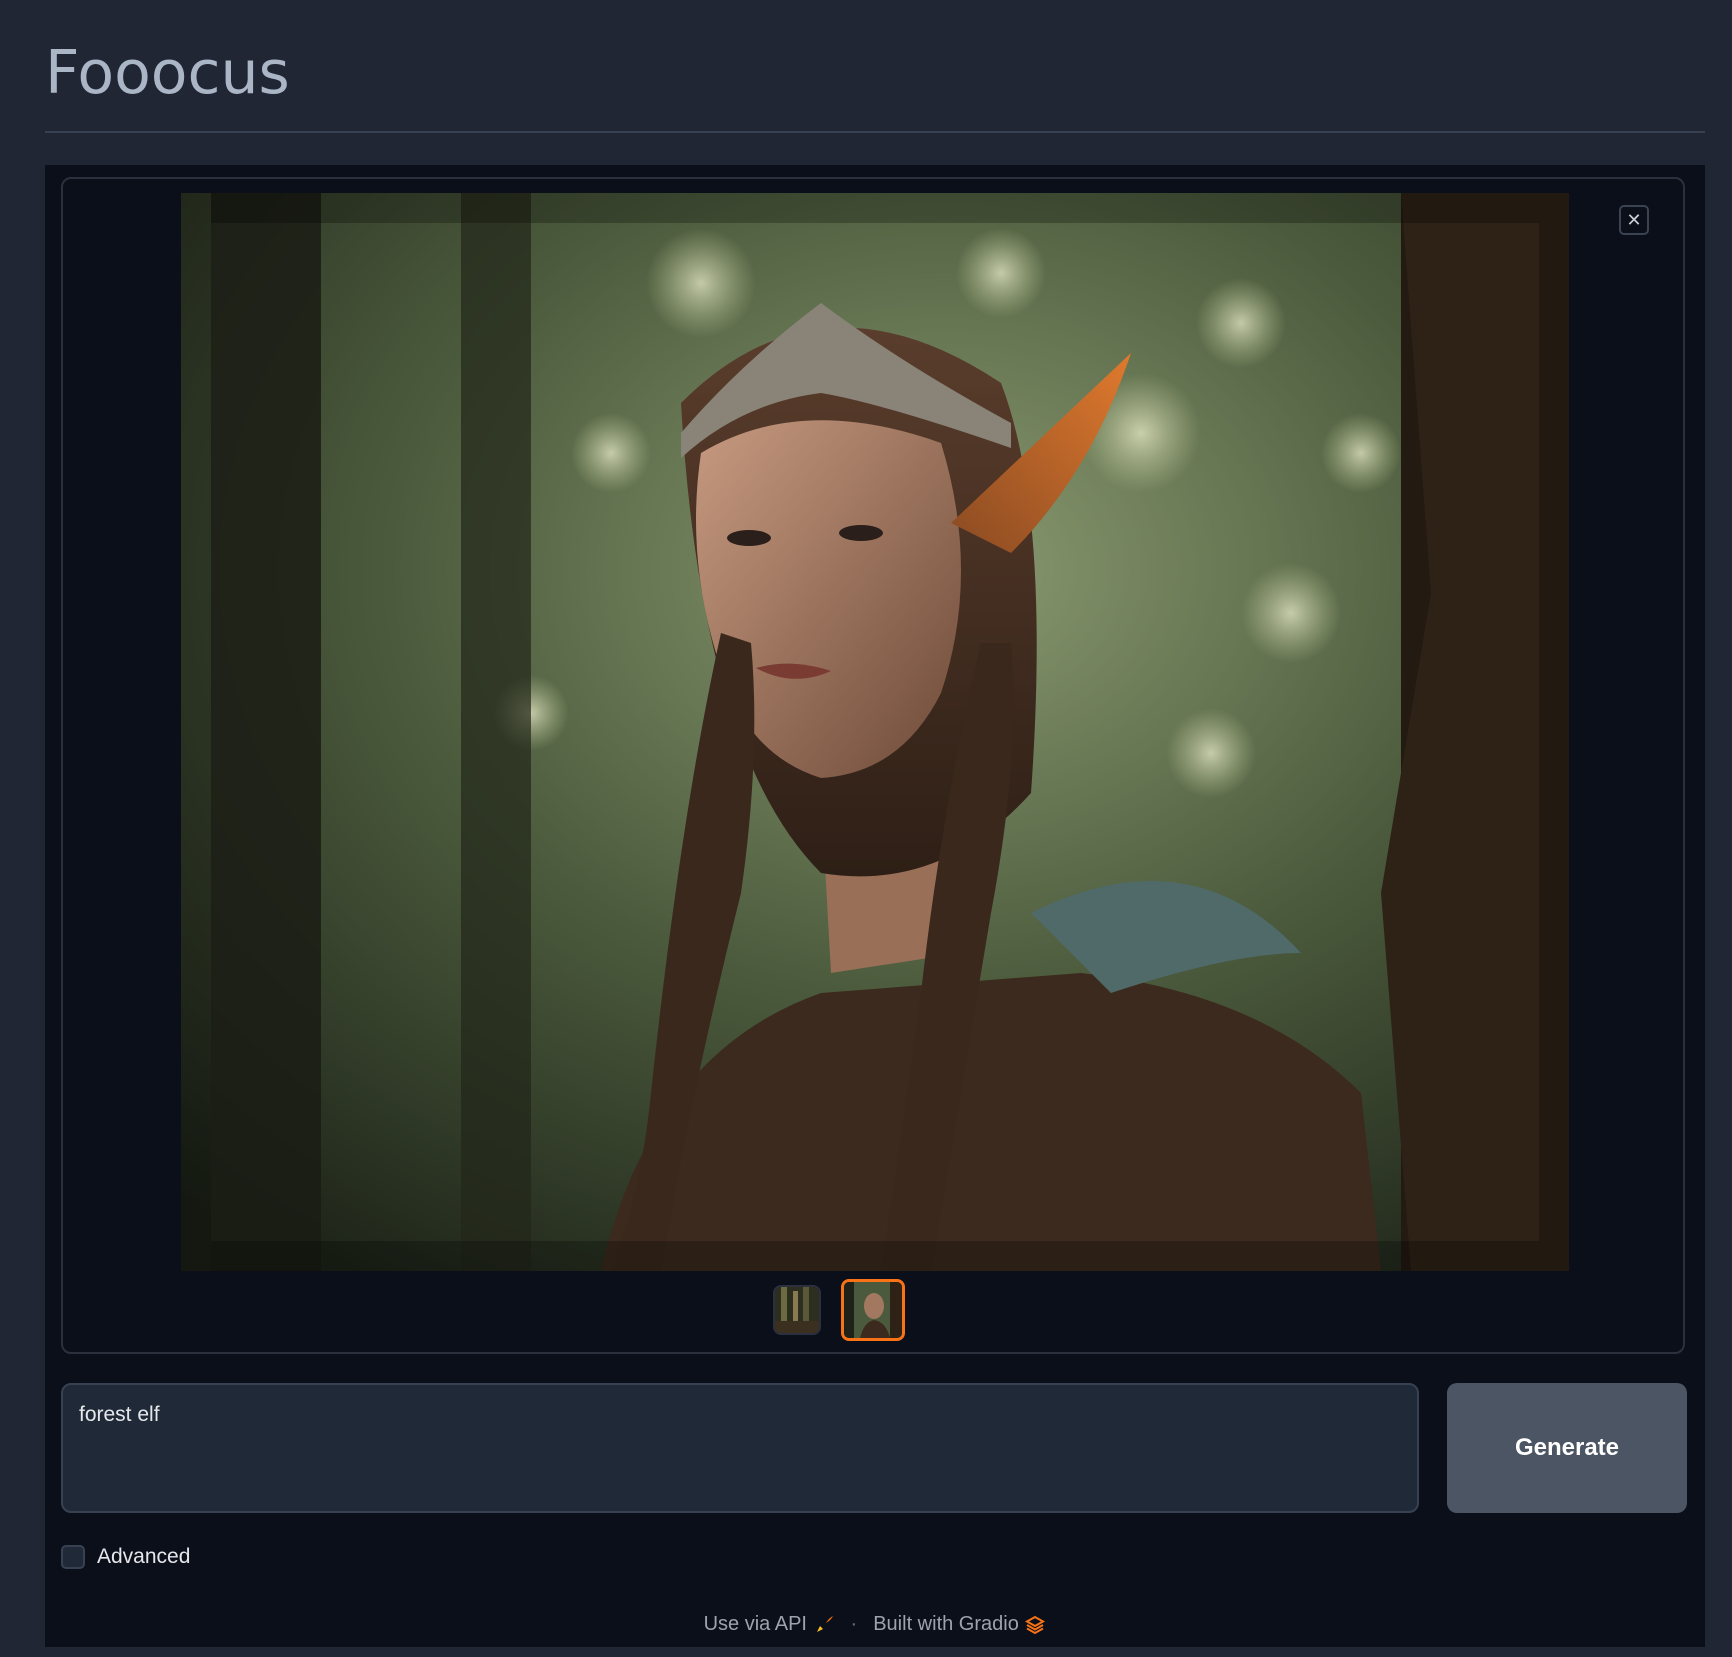  Describe the element at coordinates (824, 1623) in the screenshot. I see `rocket-icon` at that location.